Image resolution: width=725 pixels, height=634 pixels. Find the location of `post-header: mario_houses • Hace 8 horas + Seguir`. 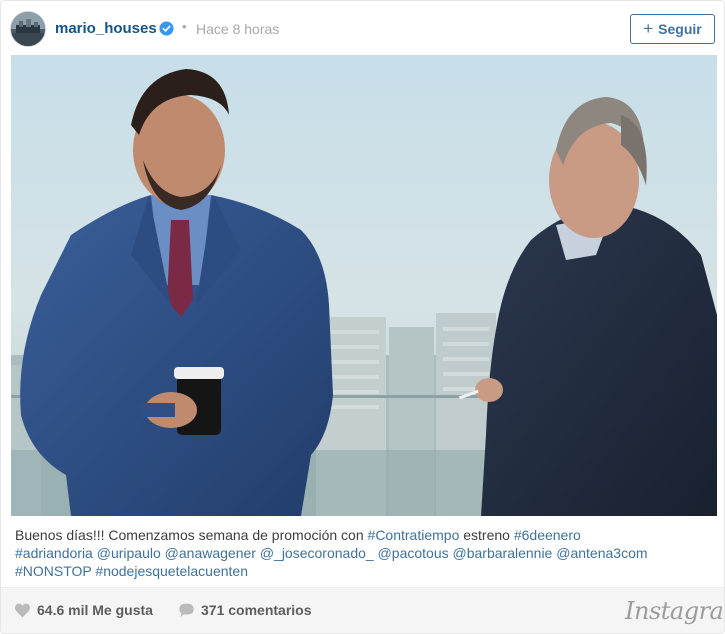

post-header: mario_houses • Hace 8 horas + Seguir is located at coordinates (362, 28).